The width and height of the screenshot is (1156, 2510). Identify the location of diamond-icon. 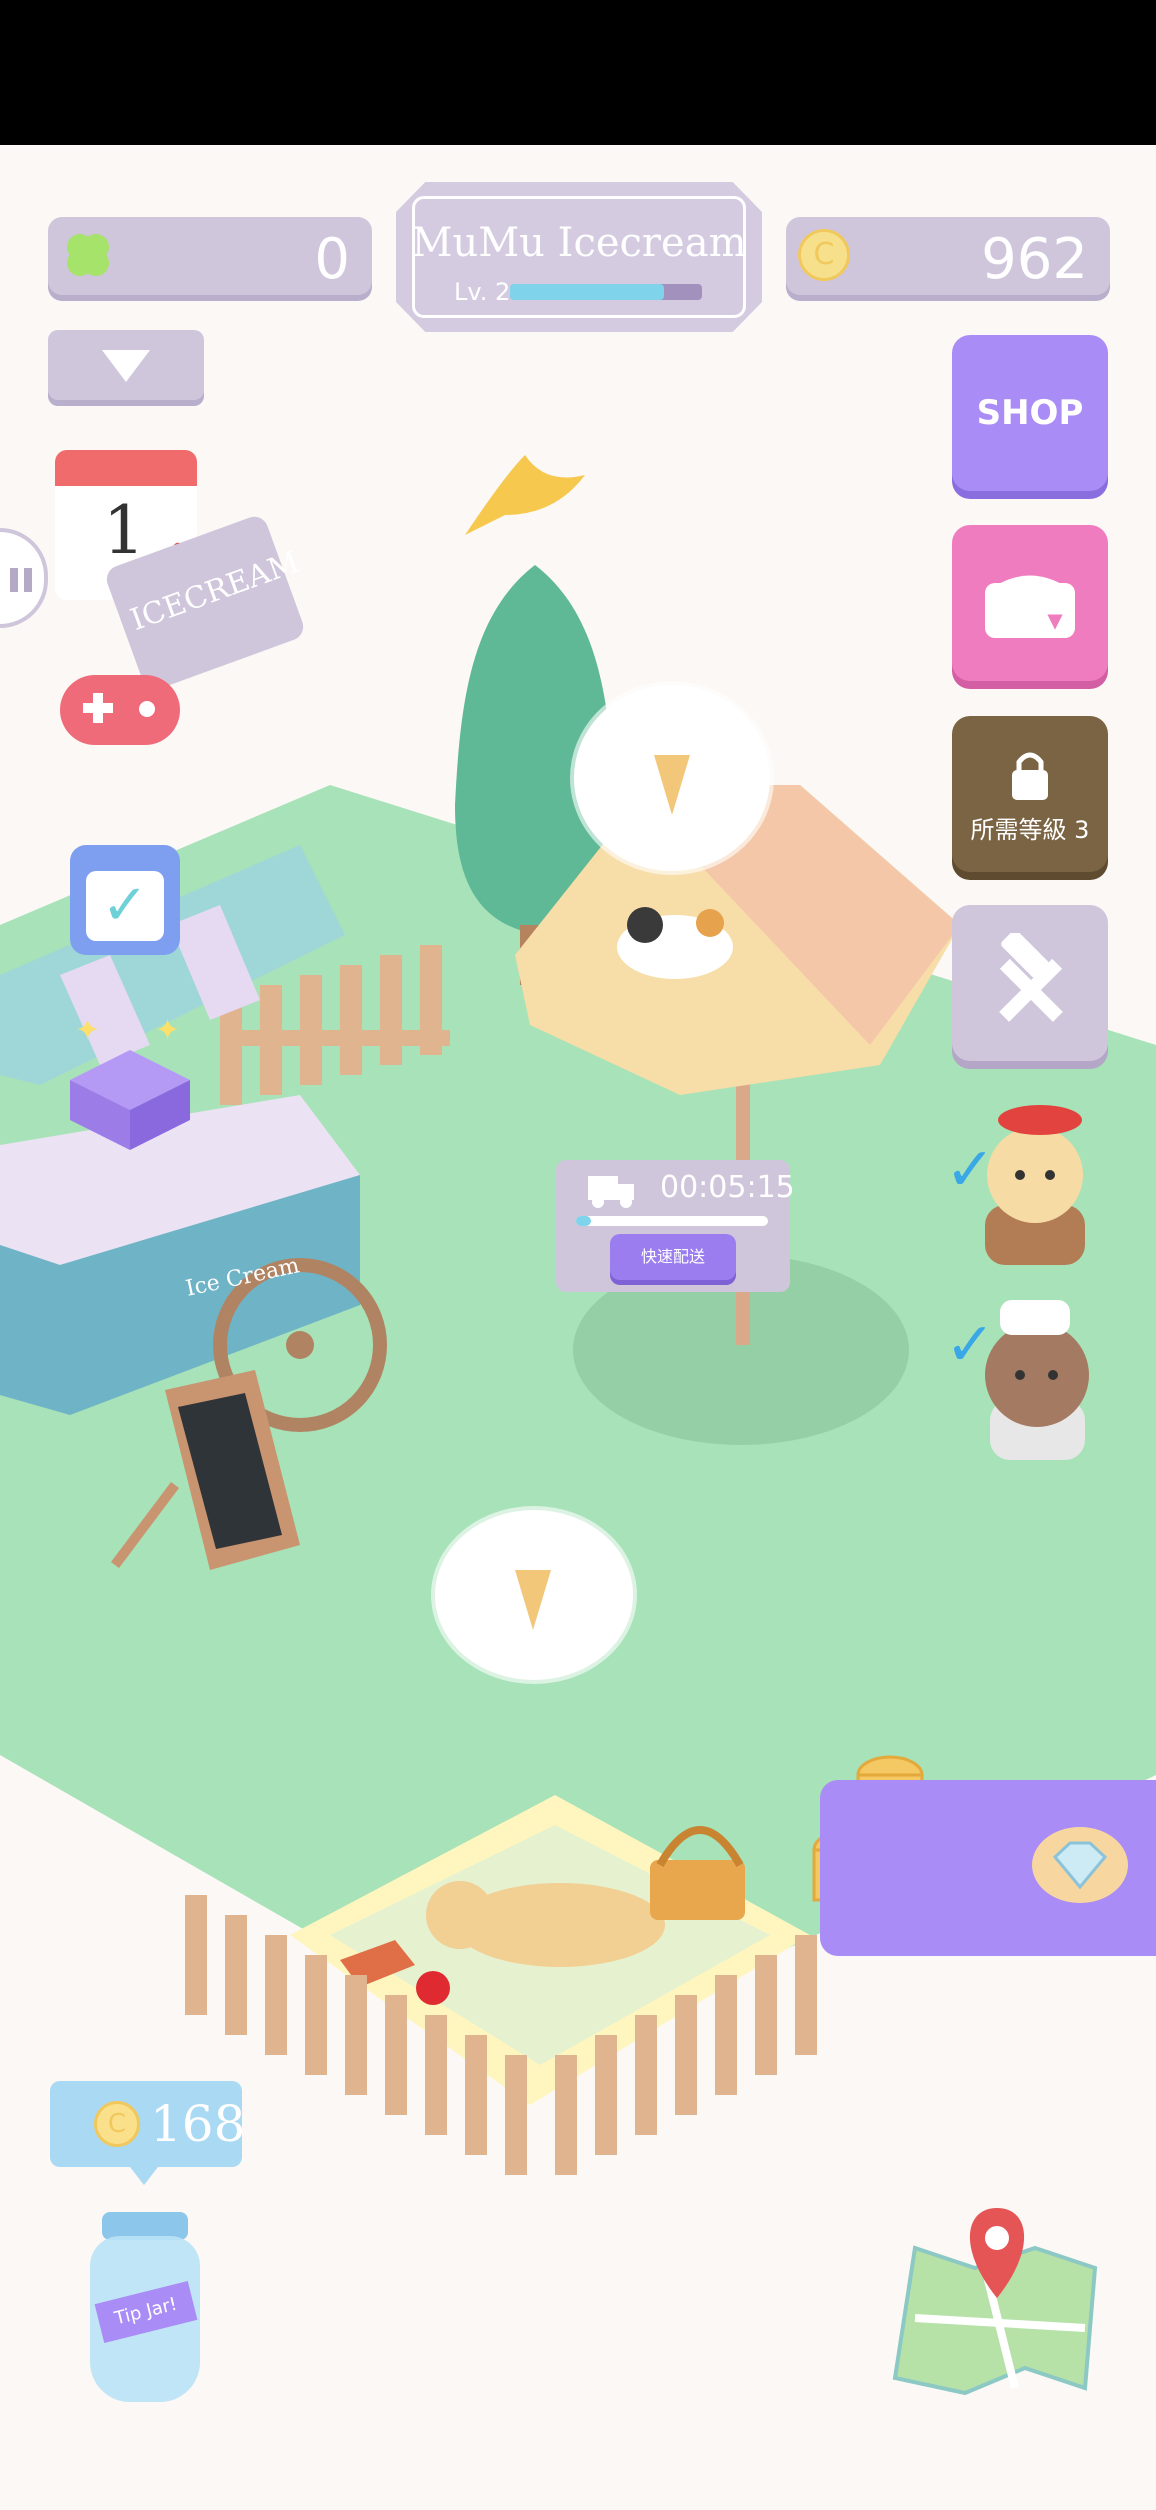
(1080, 1865).